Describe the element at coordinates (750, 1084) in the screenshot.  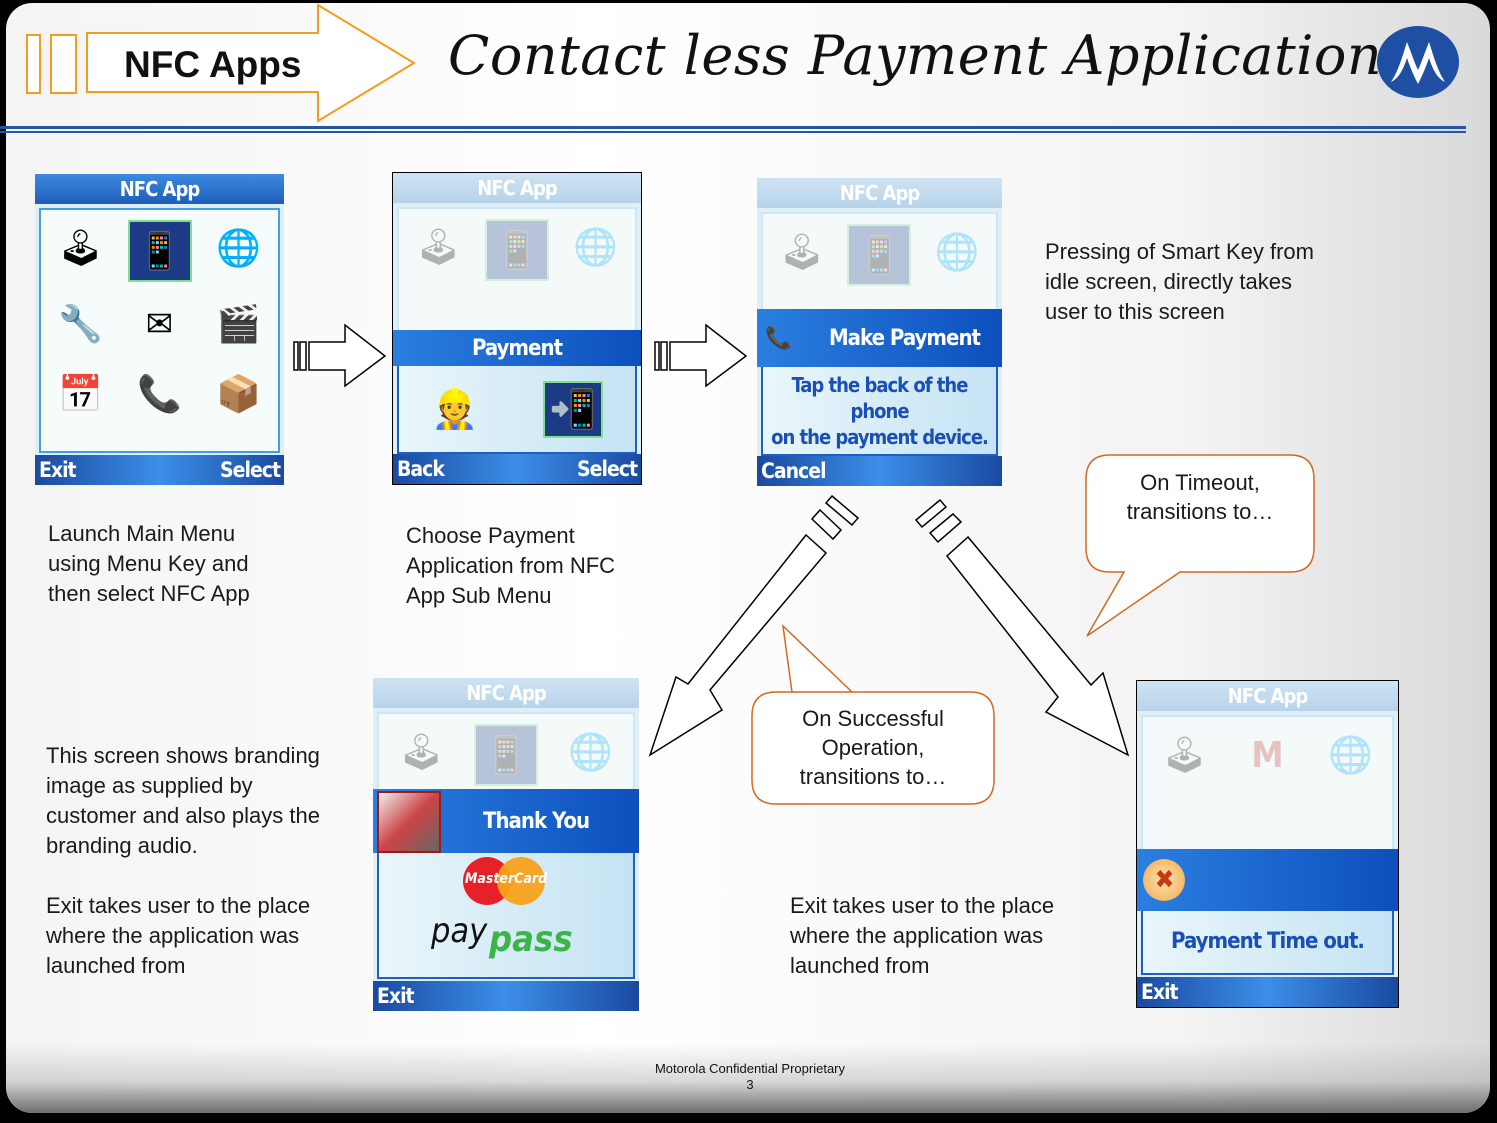
I see `footer-page-number: 3` at that location.